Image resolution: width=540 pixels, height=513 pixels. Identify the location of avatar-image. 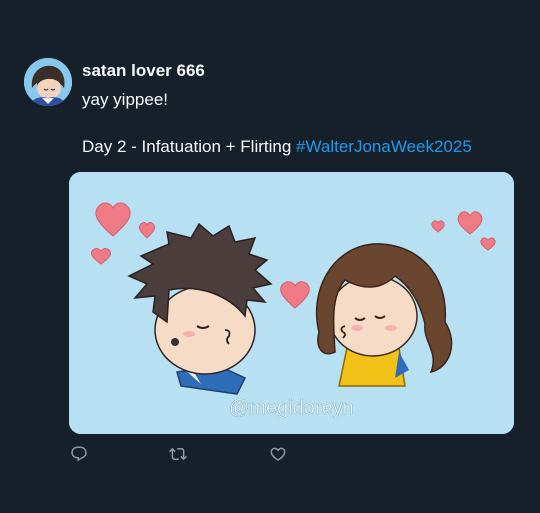
(48, 82).